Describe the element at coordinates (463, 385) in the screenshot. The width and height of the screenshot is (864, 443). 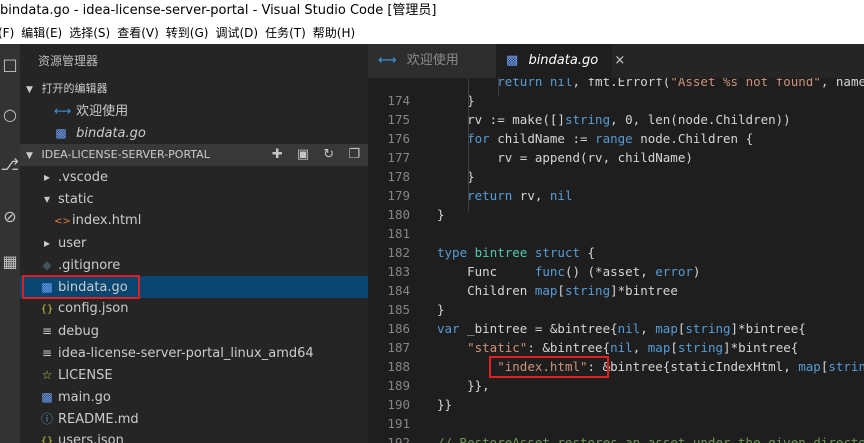
I see `code-text: }},` at that location.